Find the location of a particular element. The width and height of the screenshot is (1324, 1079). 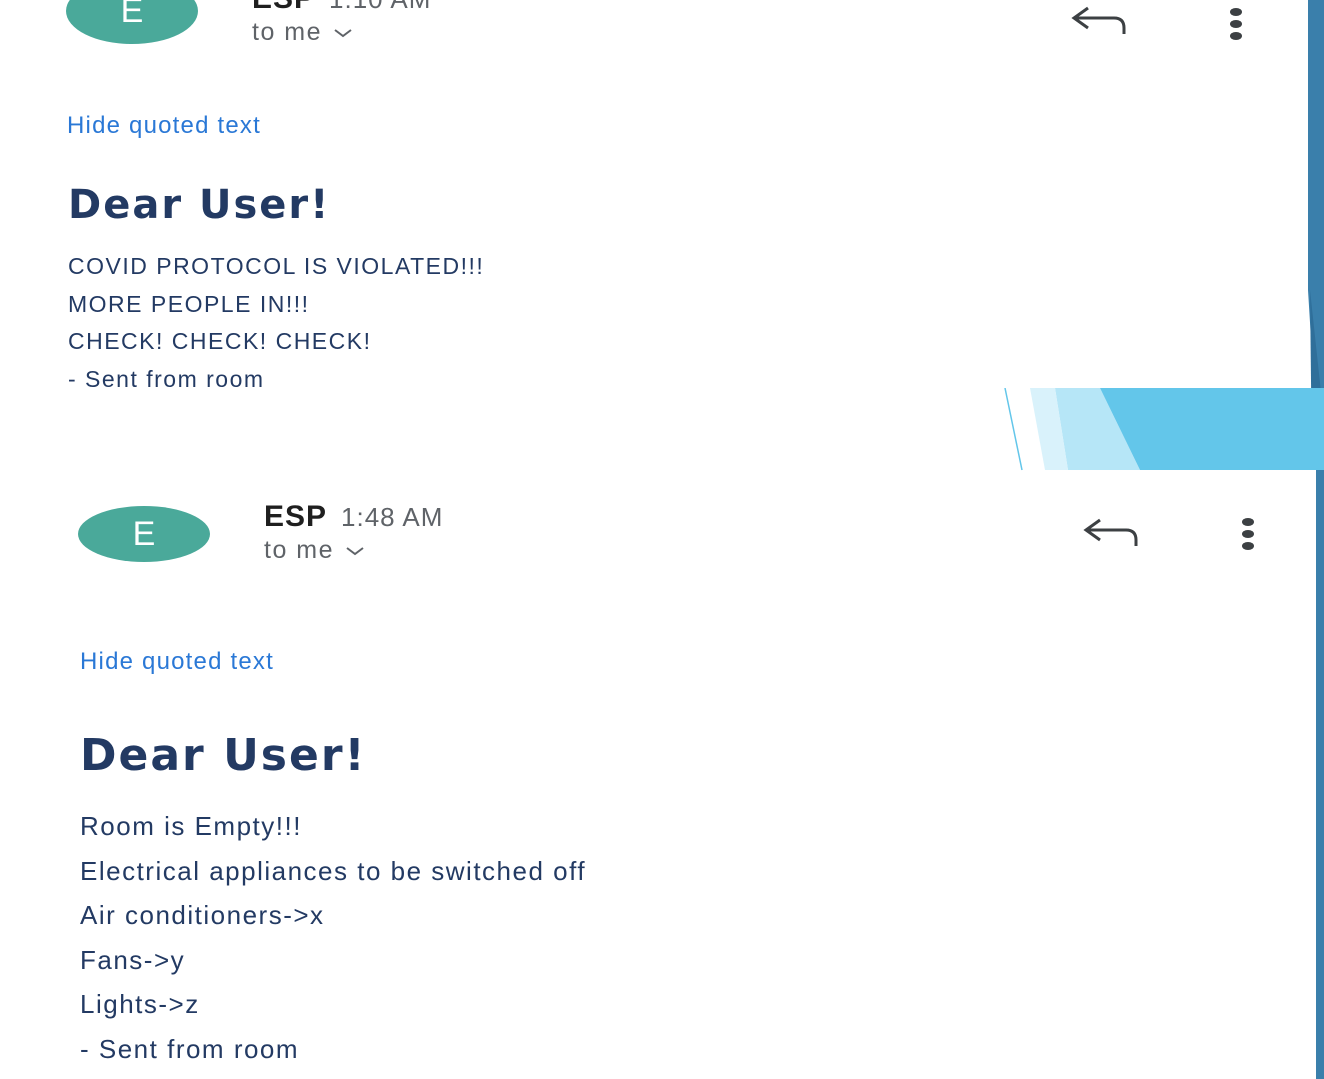

body-line: Air conditioners->x is located at coordinates (202, 915).